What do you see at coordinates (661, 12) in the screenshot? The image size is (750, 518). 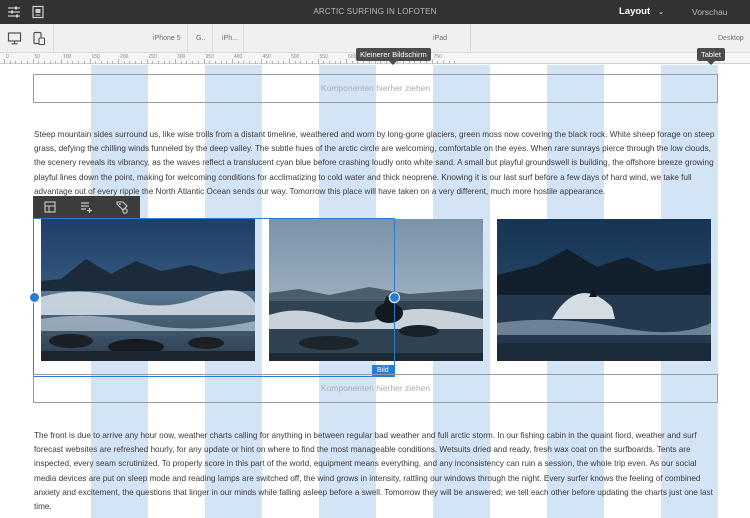 I see `chevron-down-icon: ⌄` at bounding box center [661, 12].